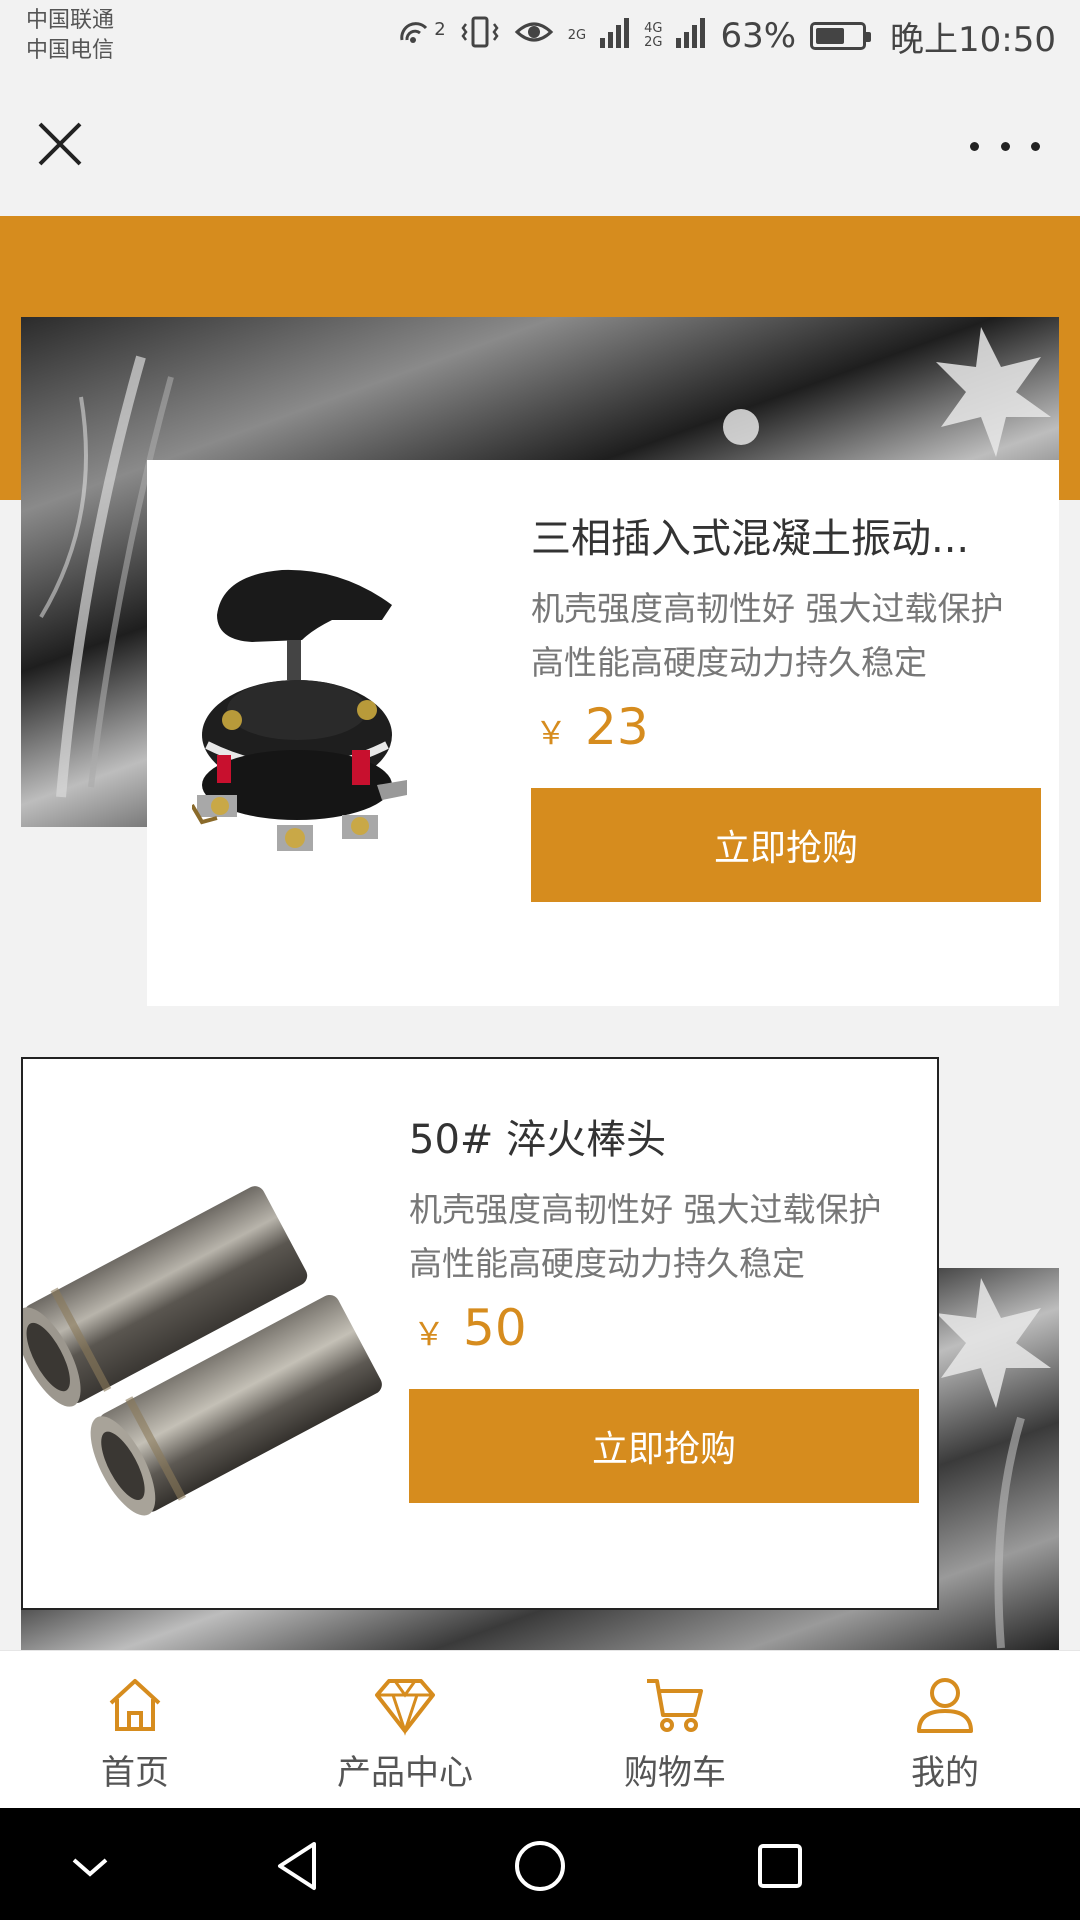 The image size is (1080, 1920). Describe the element at coordinates (70, 20) in the screenshot. I see `carrier-1: 中国联通` at that location.